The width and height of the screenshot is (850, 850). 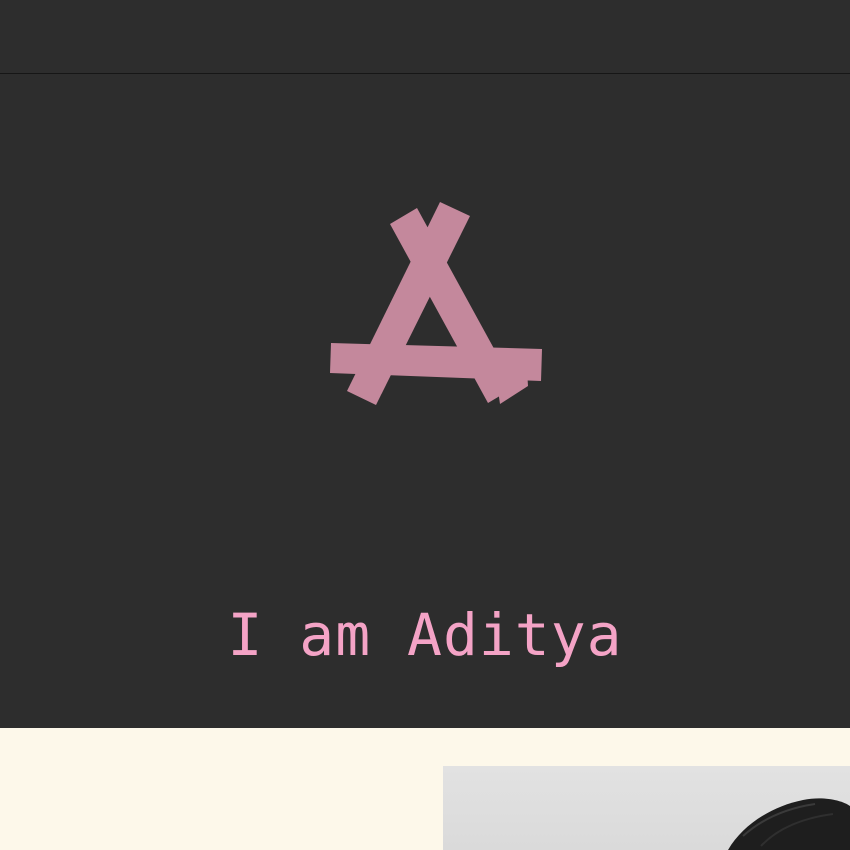 I want to click on logo-strip-cap, so click(x=512, y=387).